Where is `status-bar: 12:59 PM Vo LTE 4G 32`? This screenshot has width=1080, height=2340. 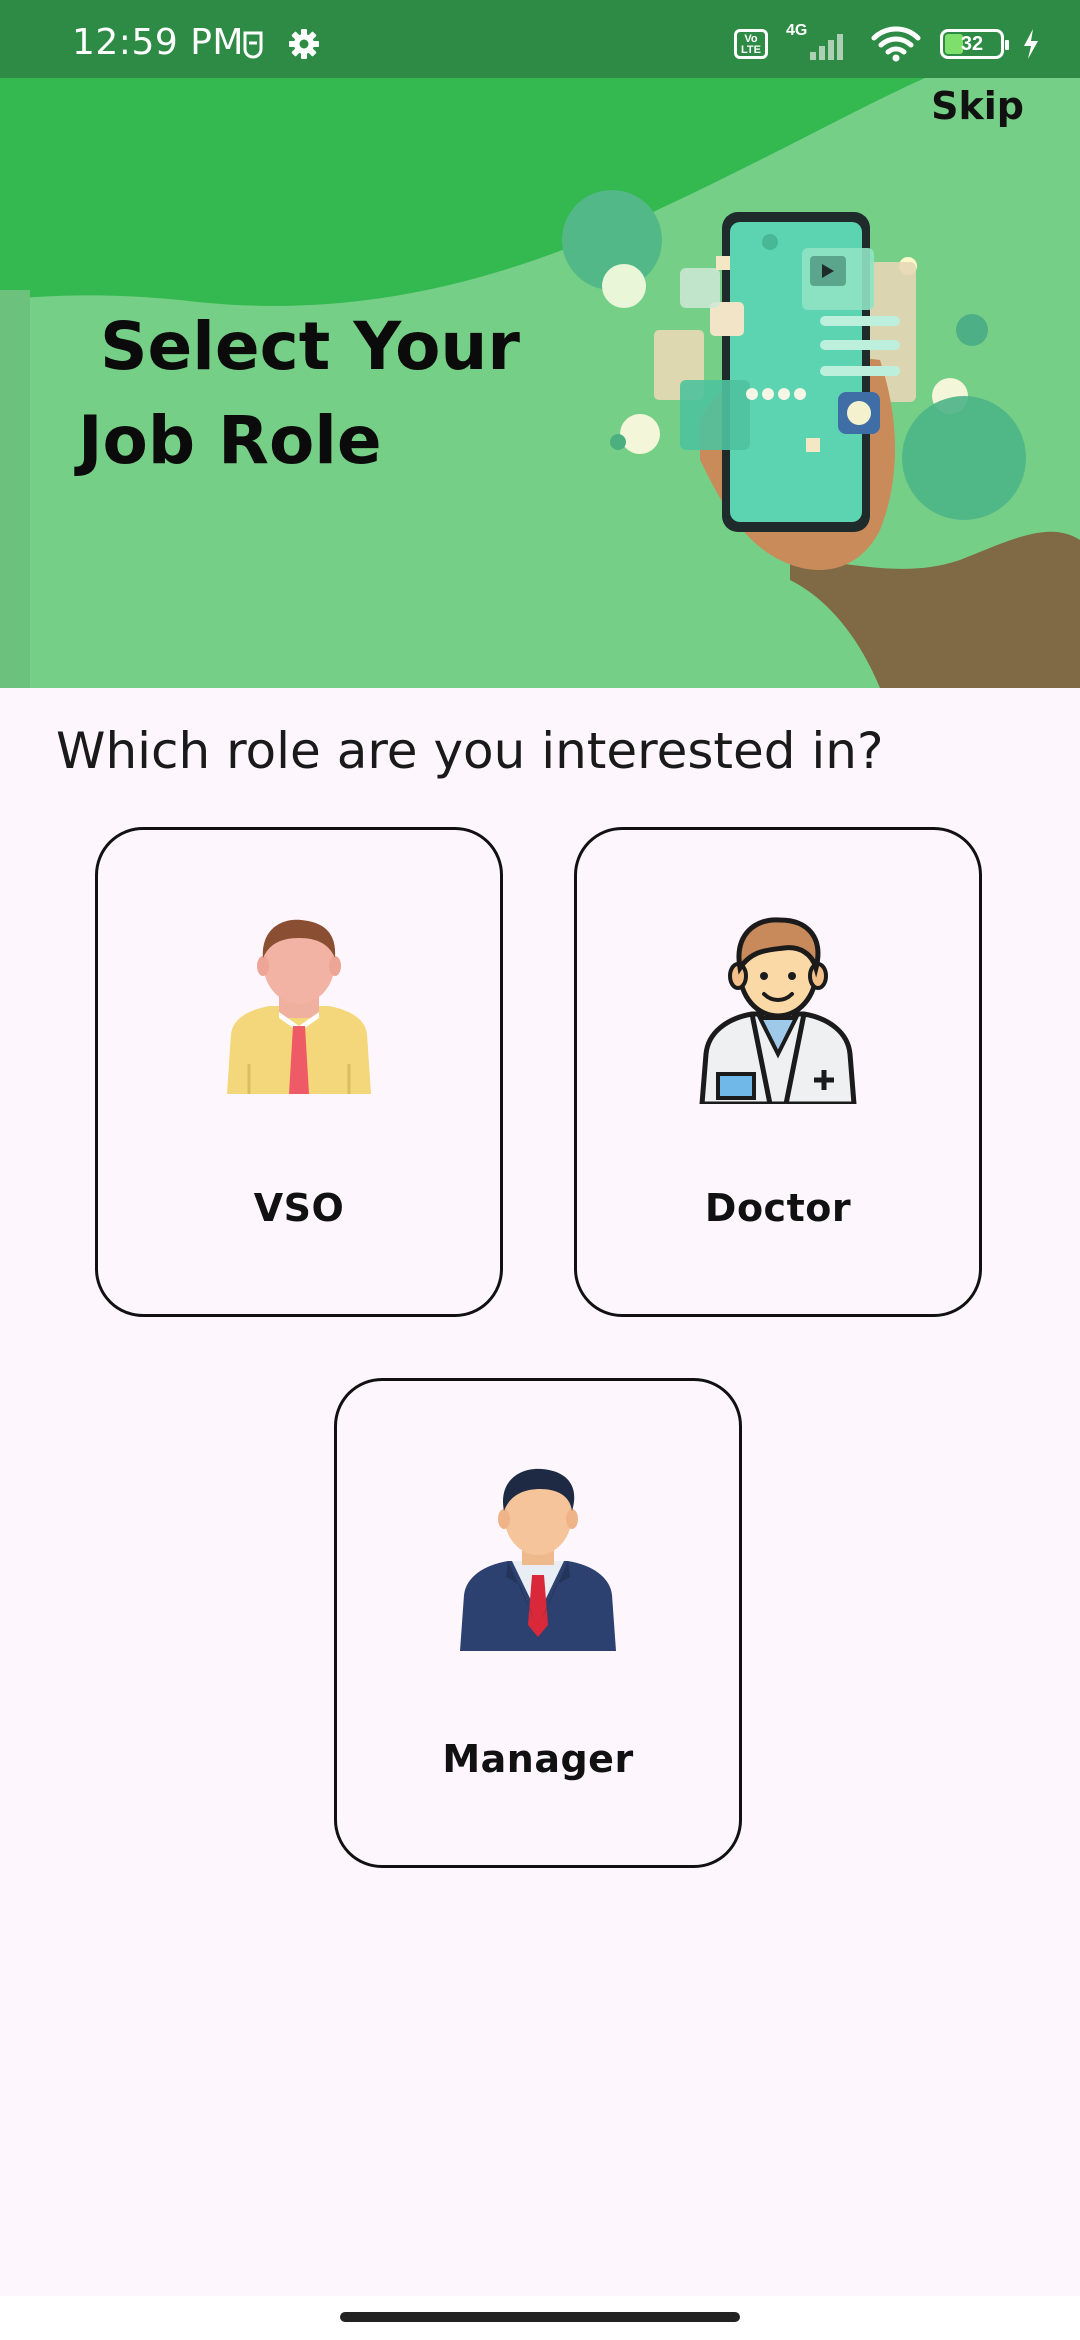 status-bar: 12:59 PM Vo LTE 4G 32 is located at coordinates (540, 39).